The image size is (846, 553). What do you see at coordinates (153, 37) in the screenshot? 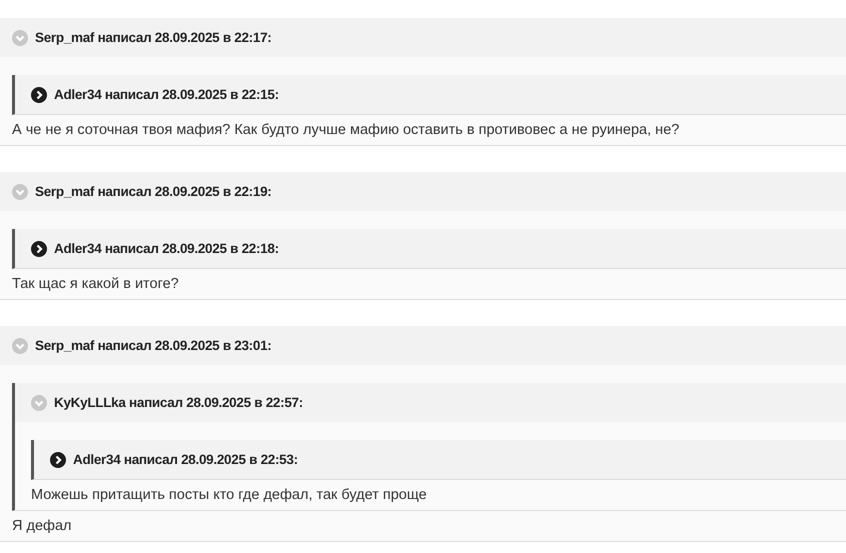
I see `quote-author-line: Serp_maf написал 28.09.2025 в 22:17:` at bounding box center [153, 37].